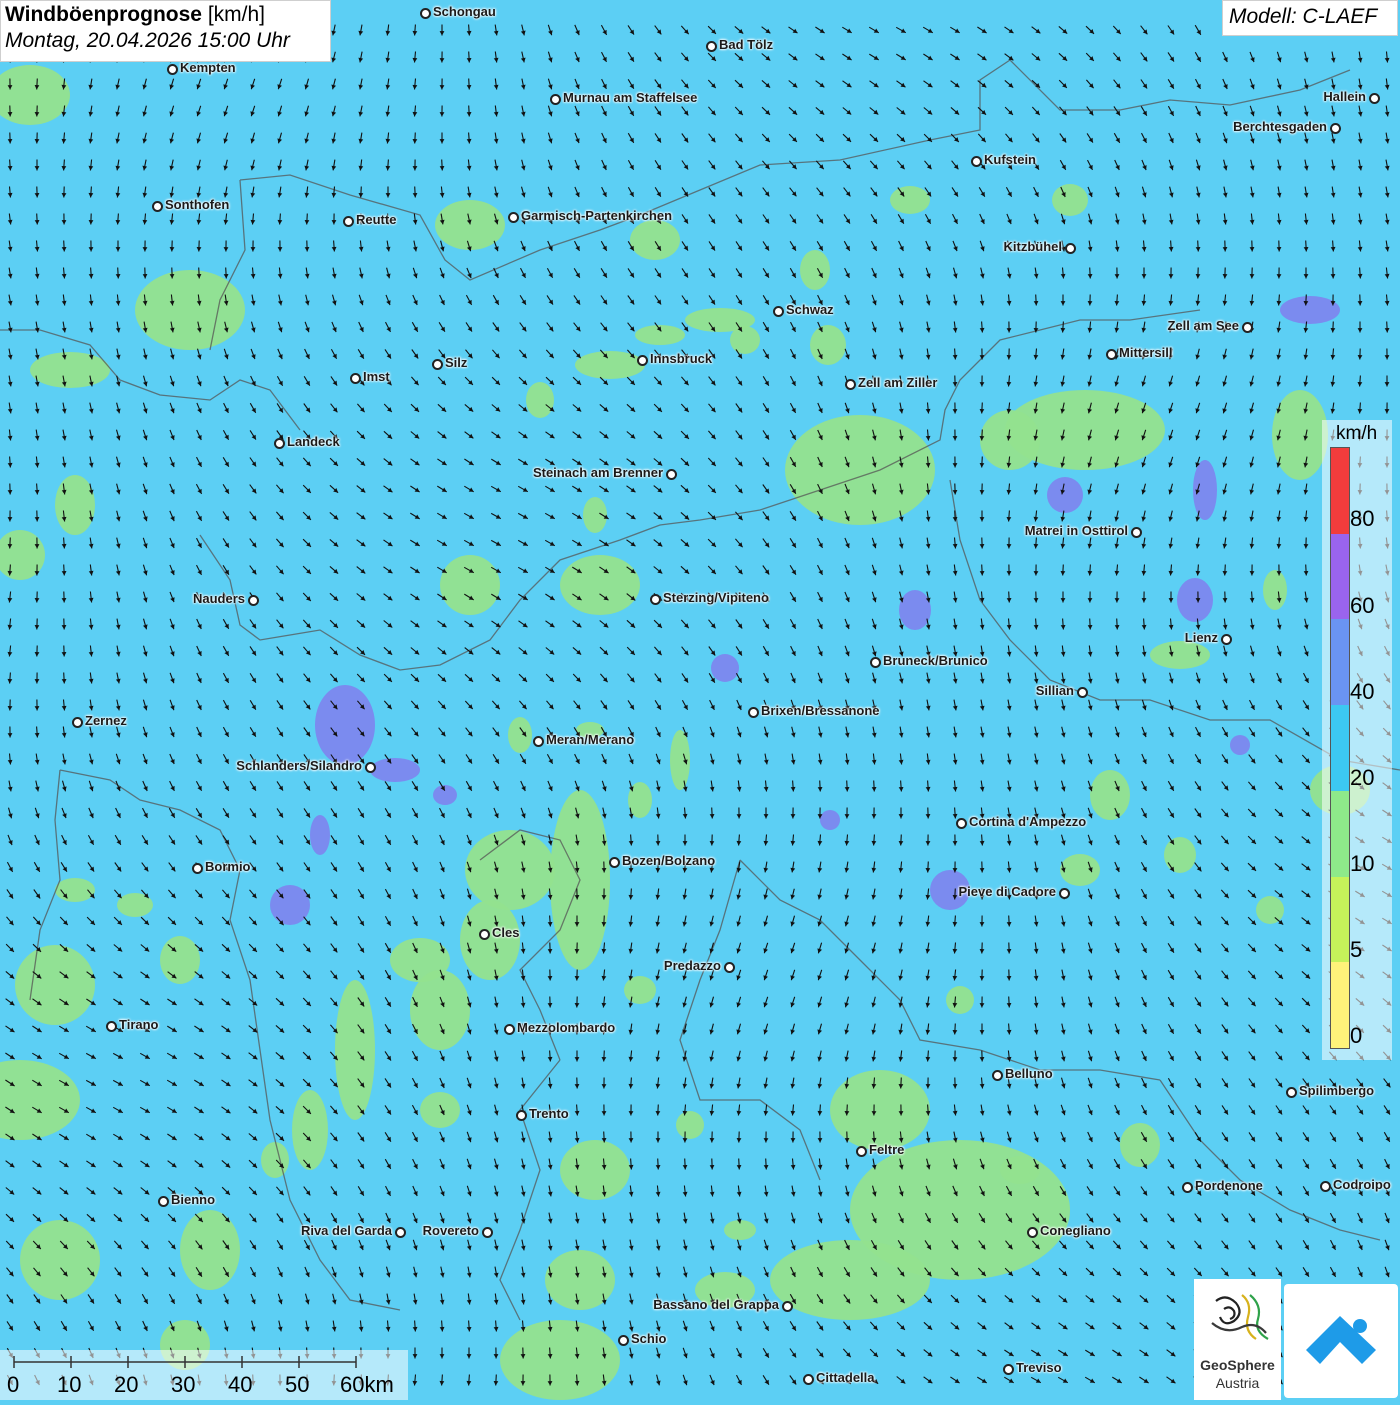 Image resolution: width=1400 pixels, height=1405 pixels. What do you see at coordinates (820, 710) in the screenshot?
I see `city-label: Brixen/Bressanone` at bounding box center [820, 710].